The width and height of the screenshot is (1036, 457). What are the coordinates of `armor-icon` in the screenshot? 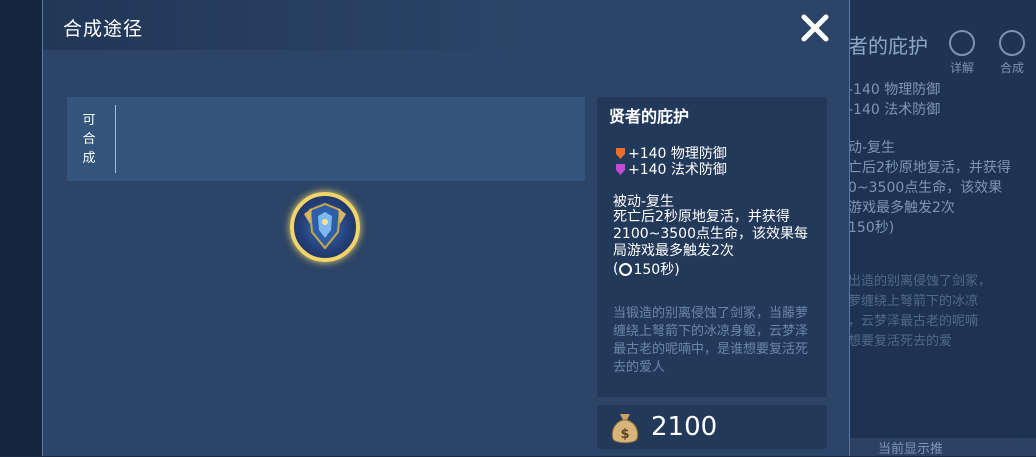 It's located at (325, 226).